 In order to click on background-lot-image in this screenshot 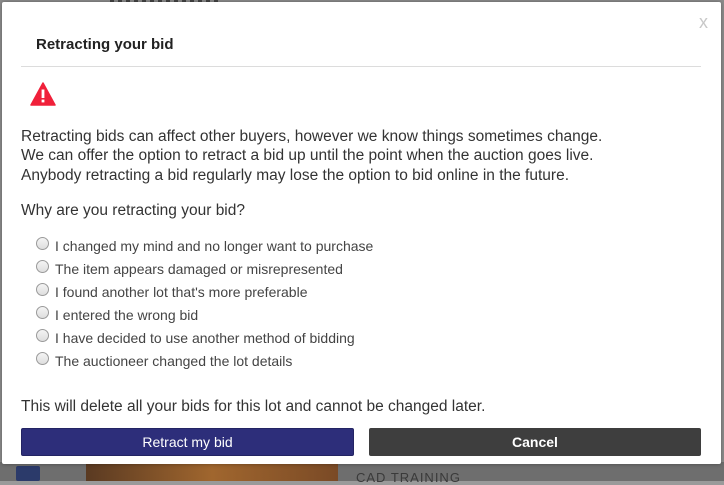, I will do `click(212, 471)`.